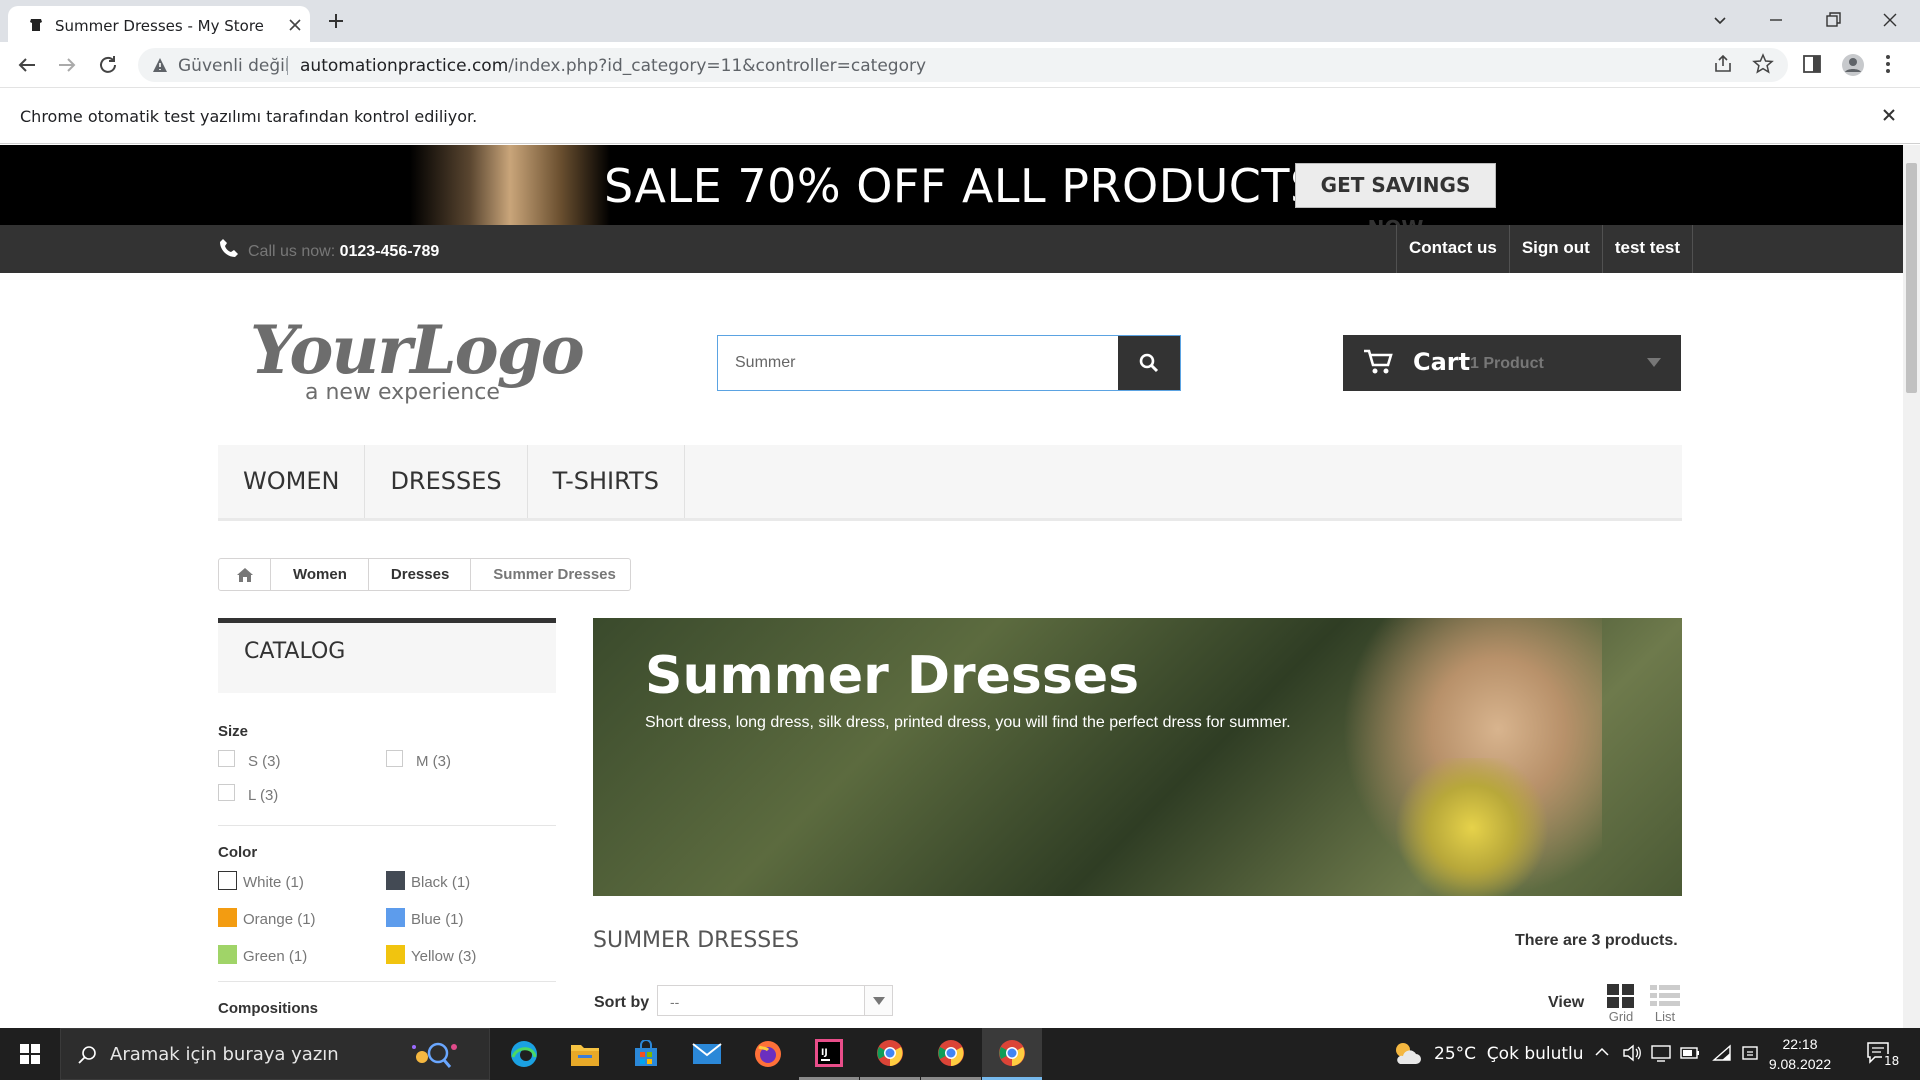  I want to click on tab-close-icon, so click(295, 25).